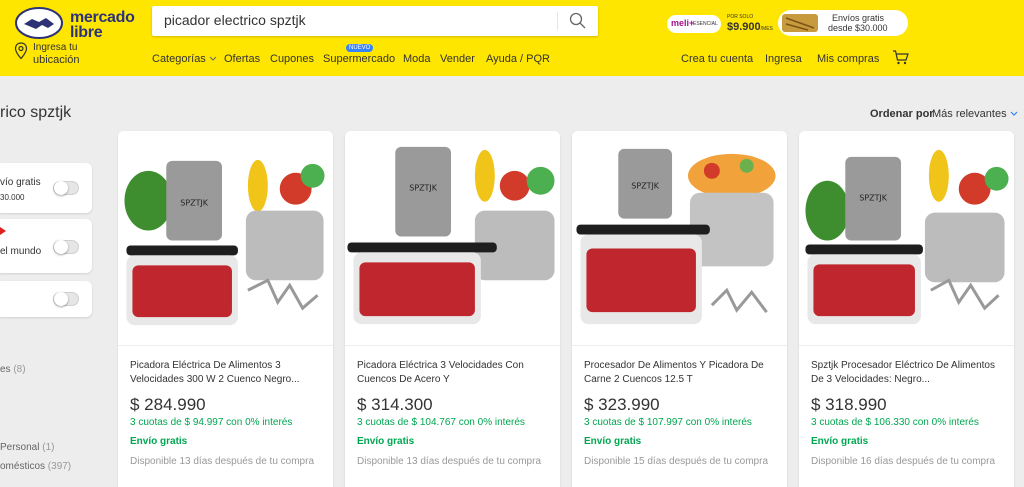 This screenshot has height=487, width=1024. What do you see at coordinates (903, 461) in the screenshot?
I see `product-delivery: Disponible 16 días después de tu compra` at bounding box center [903, 461].